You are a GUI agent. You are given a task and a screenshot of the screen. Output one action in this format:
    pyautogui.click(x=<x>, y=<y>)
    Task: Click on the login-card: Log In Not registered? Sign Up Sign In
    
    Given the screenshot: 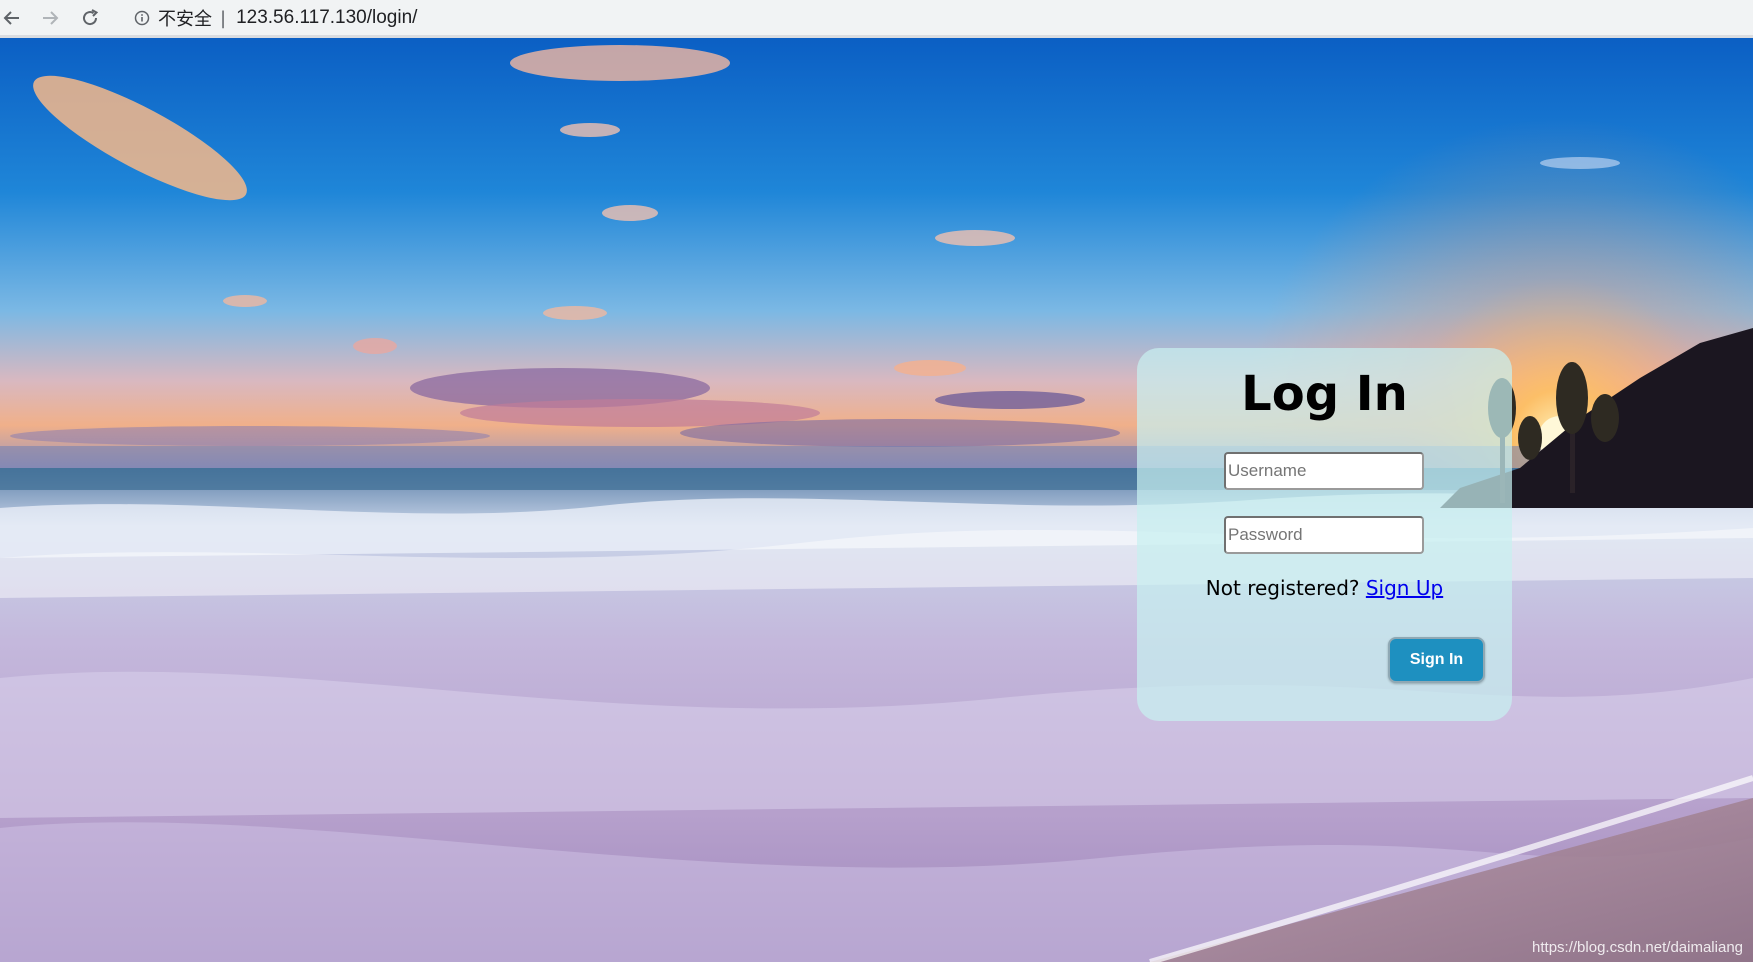 What is the action you would take?
    pyautogui.click(x=1324, y=534)
    